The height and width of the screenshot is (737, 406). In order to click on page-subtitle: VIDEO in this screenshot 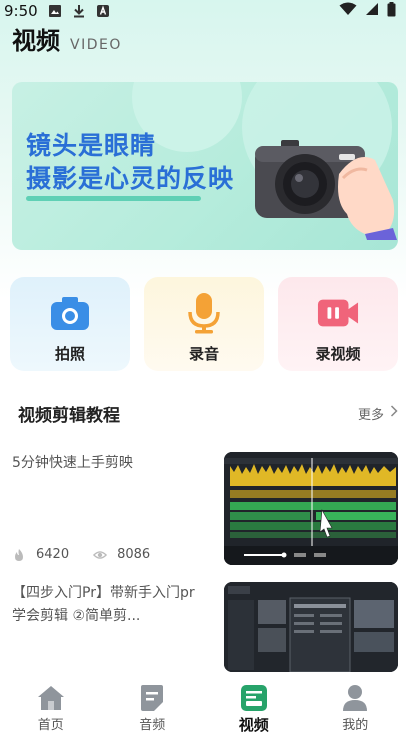, I will do `click(96, 45)`.